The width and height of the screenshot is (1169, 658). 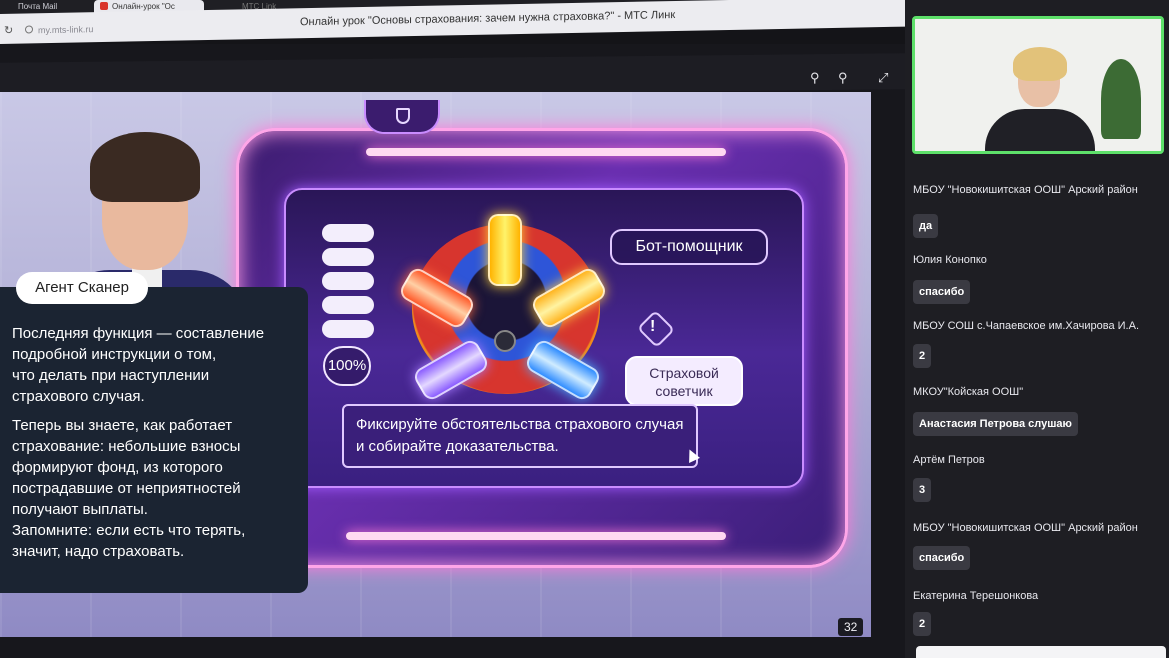 I want to click on yellow-tube-icon, so click(x=505, y=250).